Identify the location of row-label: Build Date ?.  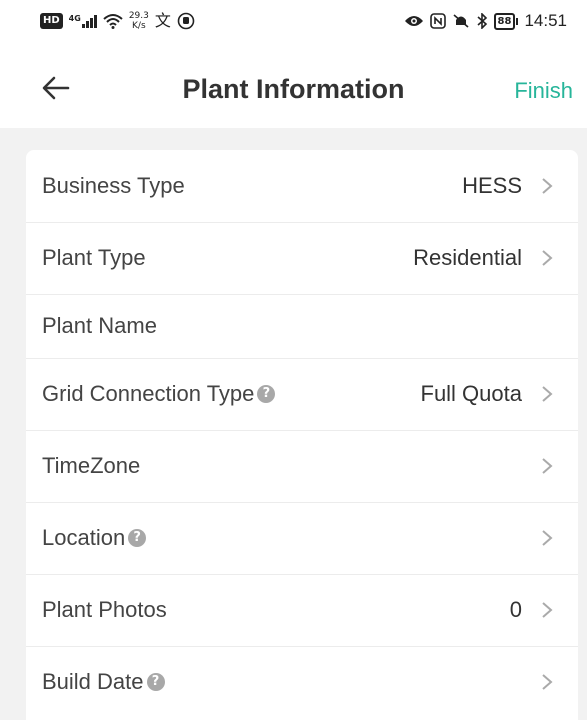
(103, 682).